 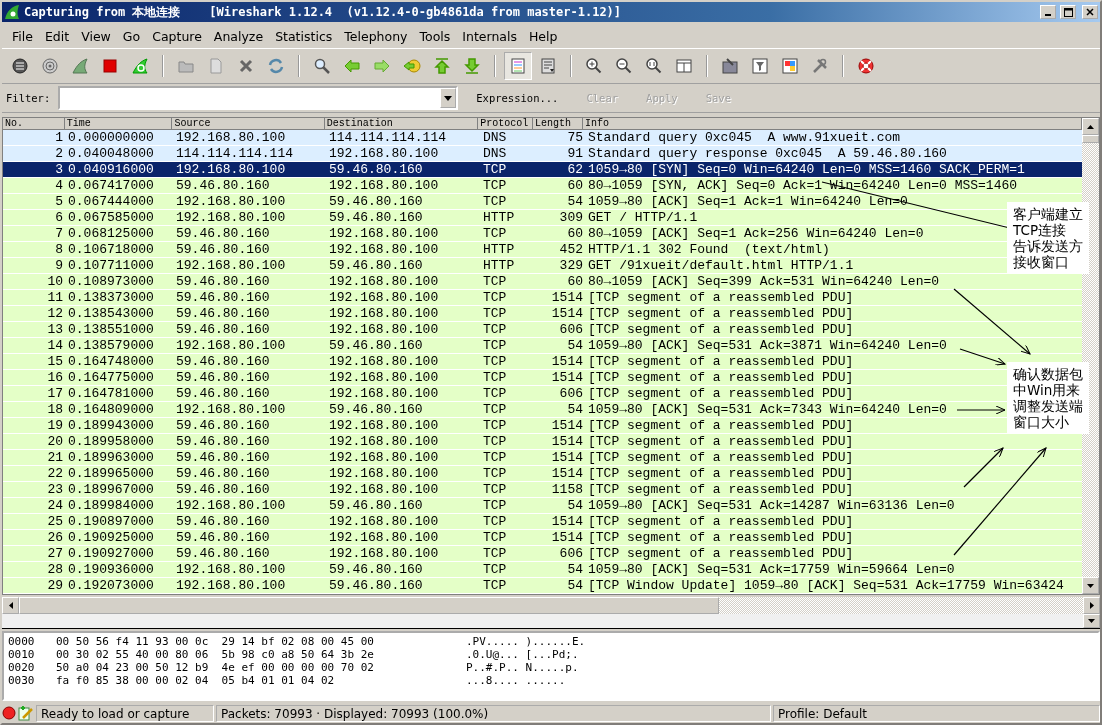 What do you see at coordinates (111, 505) in the screenshot?
I see `table-cell-text: 0.189984000` at bounding box center [111, 505].